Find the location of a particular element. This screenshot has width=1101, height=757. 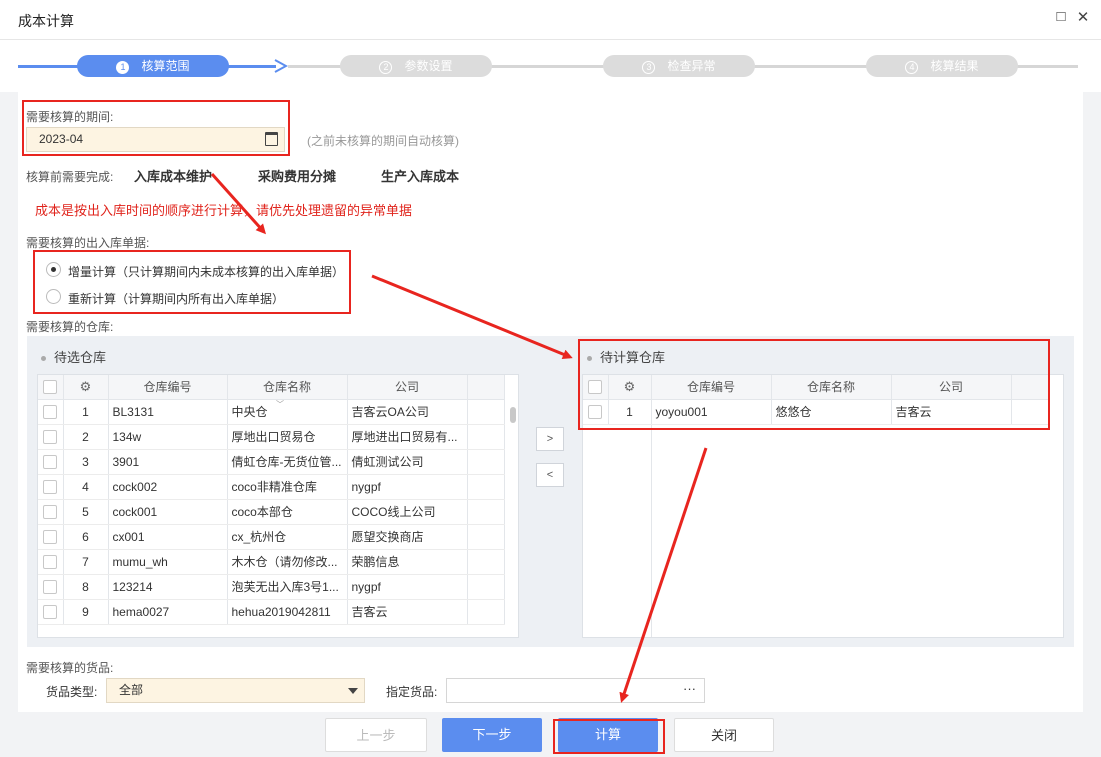

step-check: 3 检查异常 is located at coordinates (679, 66).